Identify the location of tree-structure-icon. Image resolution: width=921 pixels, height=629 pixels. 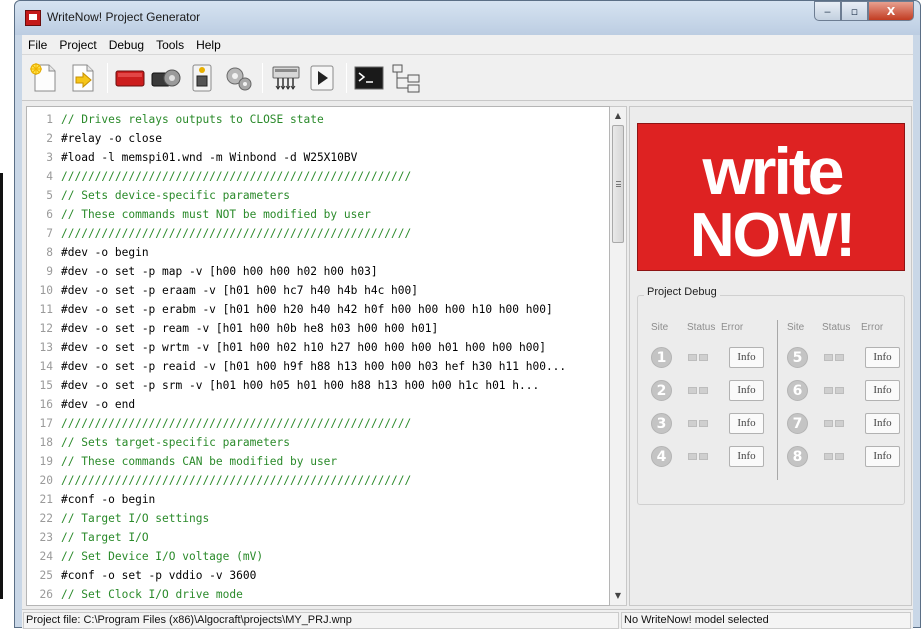
(406, 78).